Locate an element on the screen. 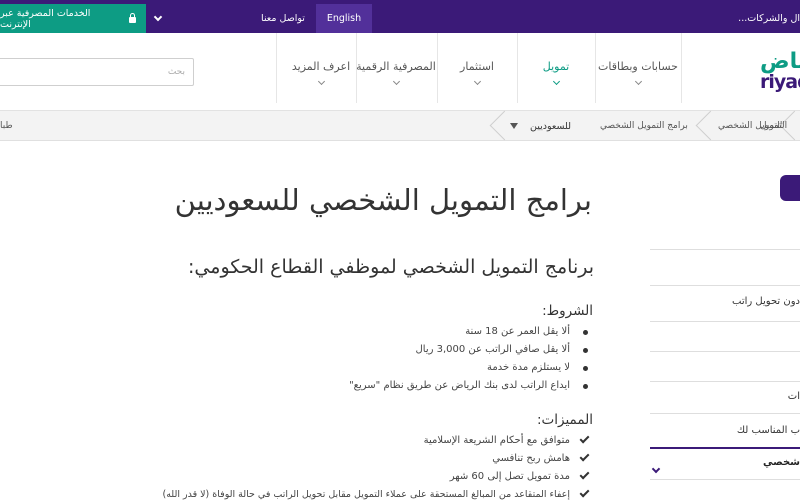 Image resolution: width=800 pixels, height=500 pixels. nav-label: اعرف المزيد is located at coordinates (321, 66).